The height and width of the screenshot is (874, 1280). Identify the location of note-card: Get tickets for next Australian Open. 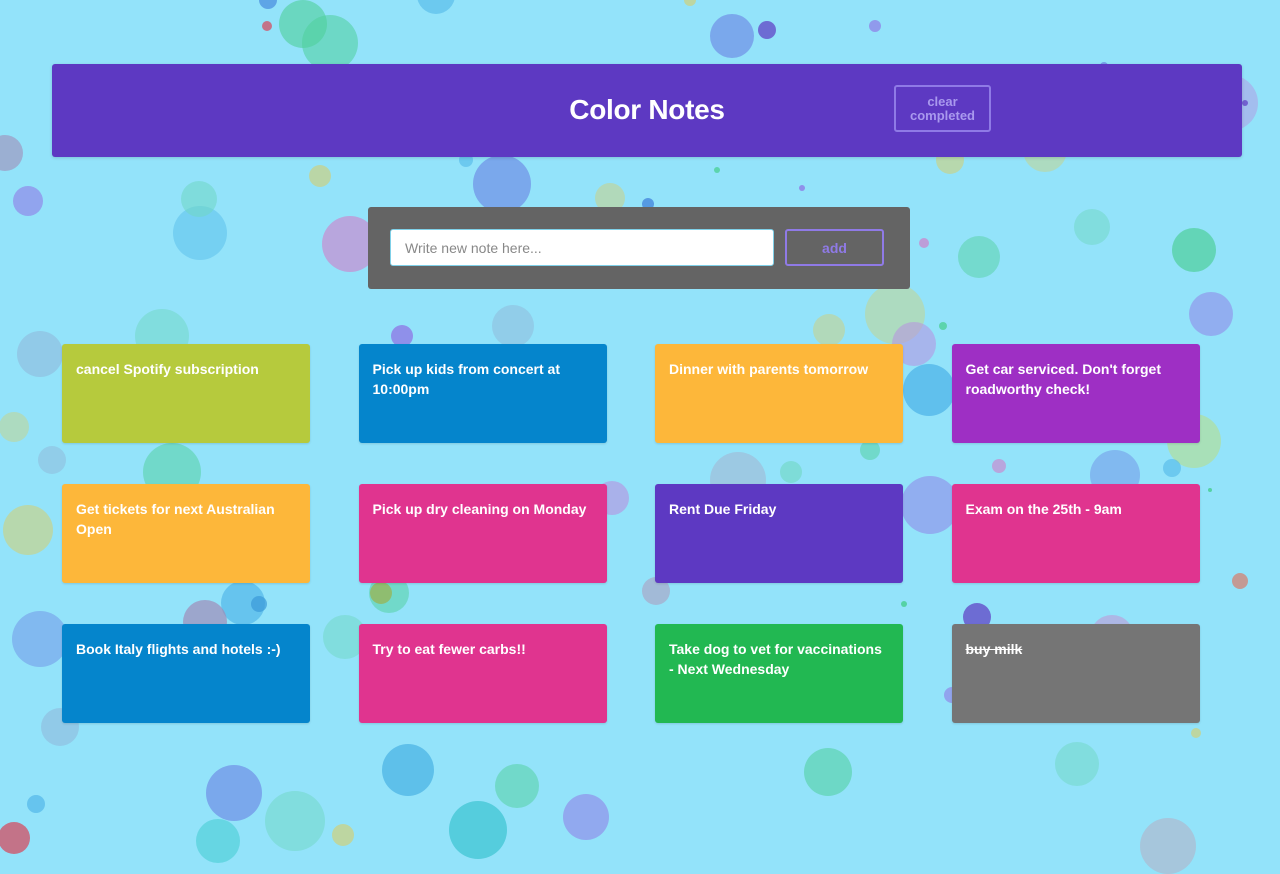
(186, 533).